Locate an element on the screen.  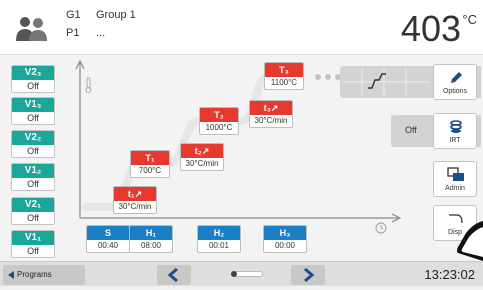
time-h2: H₂ 00:01 is located at coordinates (219, 239).